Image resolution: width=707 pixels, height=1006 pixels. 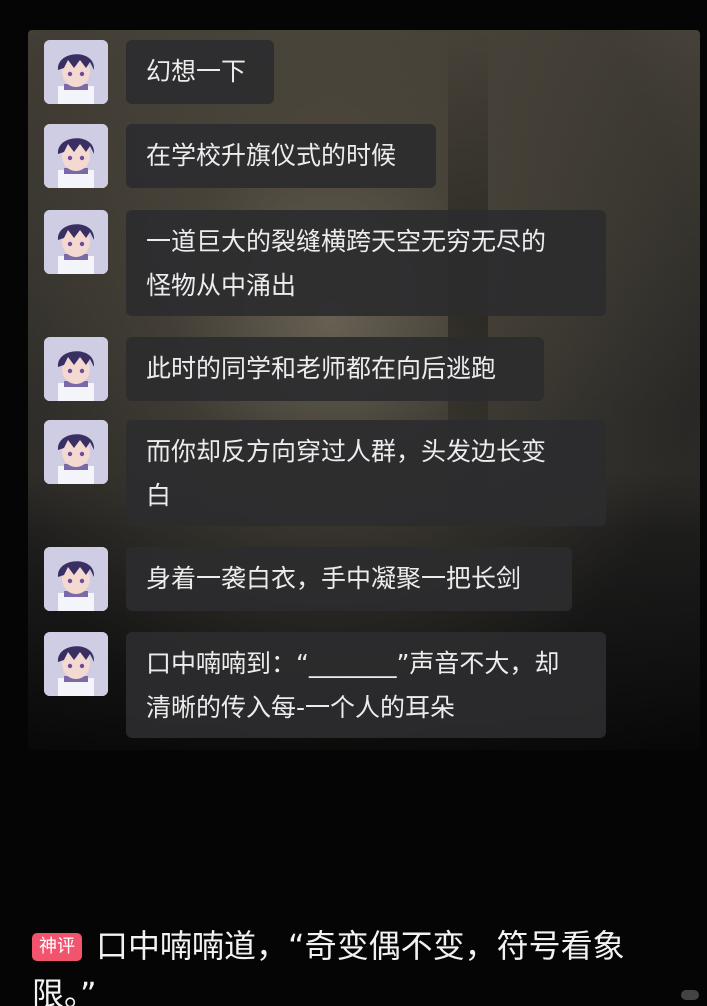 I want to click on message-text: 在学校升旗仪式的时候, so click(x=271, y=155).